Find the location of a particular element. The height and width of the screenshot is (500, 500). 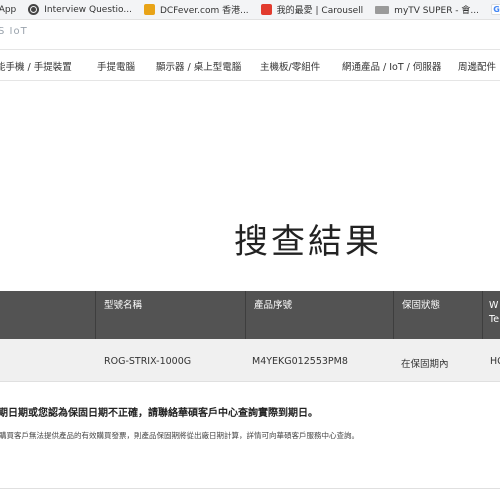

nav-item-motherboards: 主機板/零組件 is located at coordinates (290, 66).